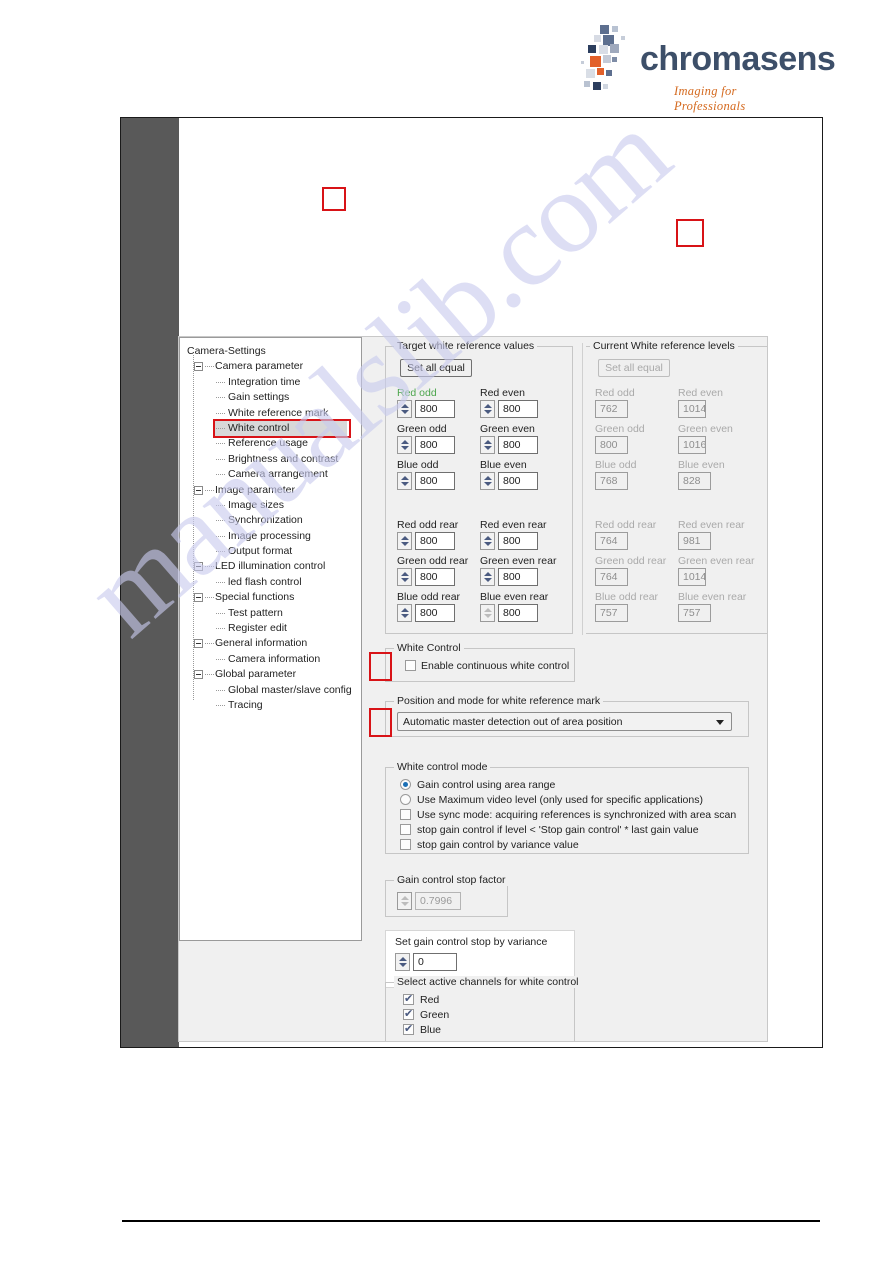 This screenshot has width=893, height=1263. What do you see at coordinates (513, 525) in the screenshot?
I see `target-label-red-even-rear: Red even rear` at bounding box center [513, 525].